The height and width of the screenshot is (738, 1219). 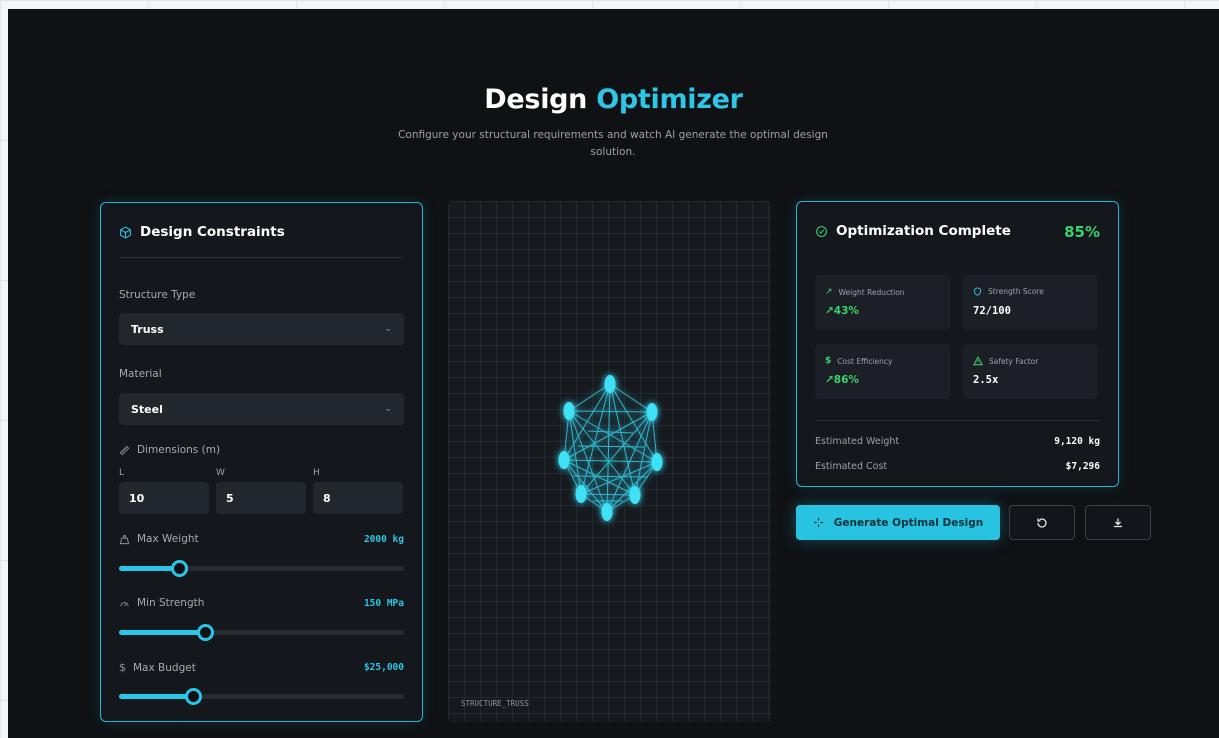 What do you see at coordinates (842, 311) in the screenshot?
I see `stat-value: ↗43%` at bounding box center [842, 311].